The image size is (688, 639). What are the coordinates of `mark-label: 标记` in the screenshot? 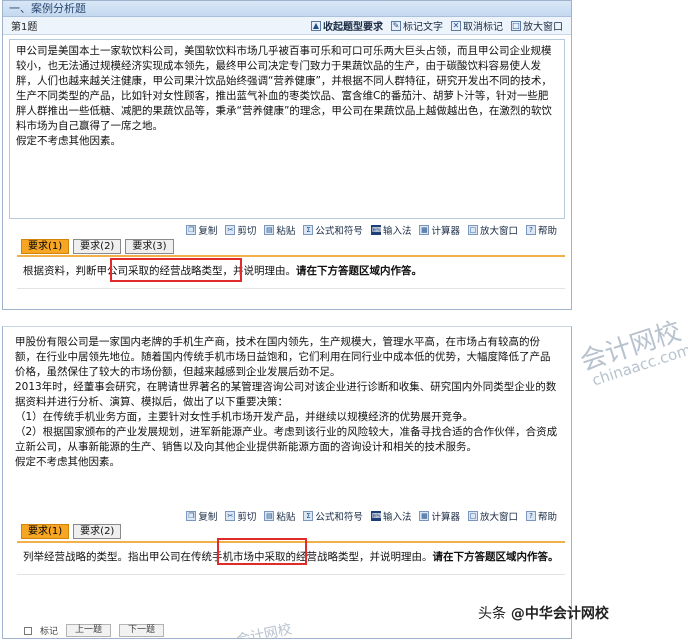 It's located at (49, 632).